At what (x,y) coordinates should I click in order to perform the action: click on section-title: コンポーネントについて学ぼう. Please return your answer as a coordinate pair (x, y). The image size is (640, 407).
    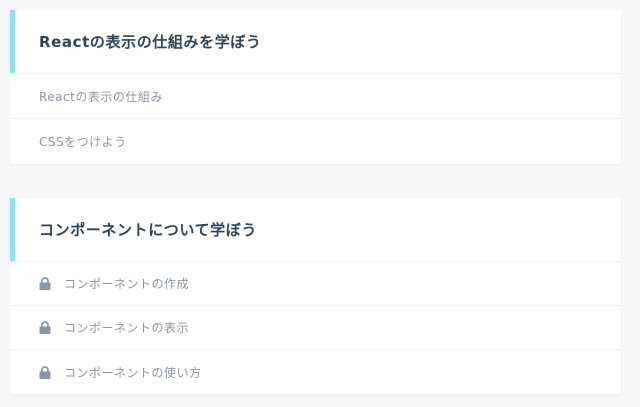
    Looking at the image, I should click on (148, 230).